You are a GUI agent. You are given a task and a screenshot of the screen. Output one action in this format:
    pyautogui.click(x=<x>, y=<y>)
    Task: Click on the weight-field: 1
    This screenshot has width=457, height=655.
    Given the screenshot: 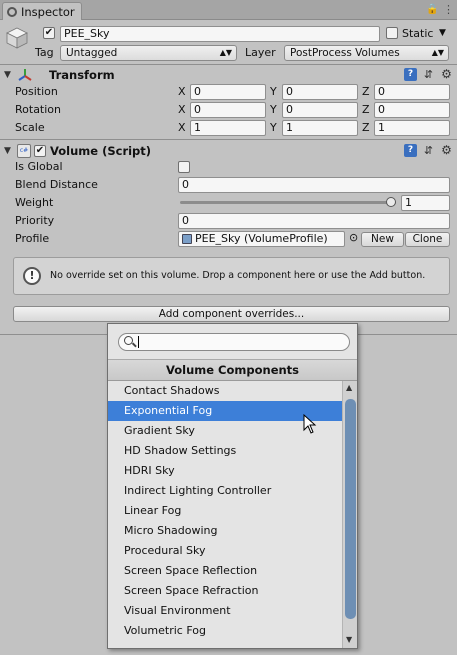 What is the action you would take?
    pyautogui.click(x=425, y=203)
    